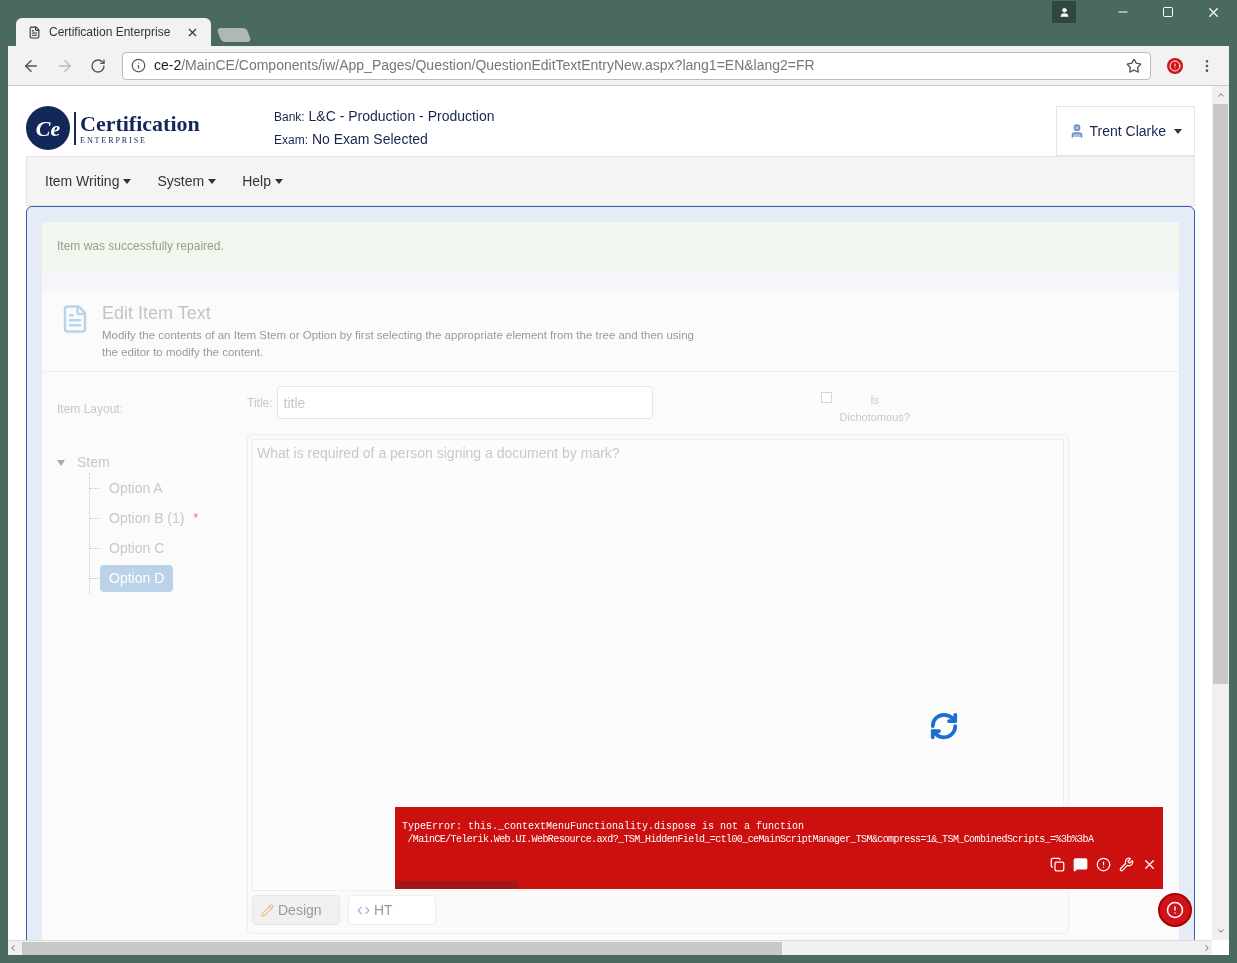 This screenshot has width=1237, height=963. What do you see at coordinates (137, 578) in the screenshot?
I see `tree-node: Option D` at bounding box center [137, 578].